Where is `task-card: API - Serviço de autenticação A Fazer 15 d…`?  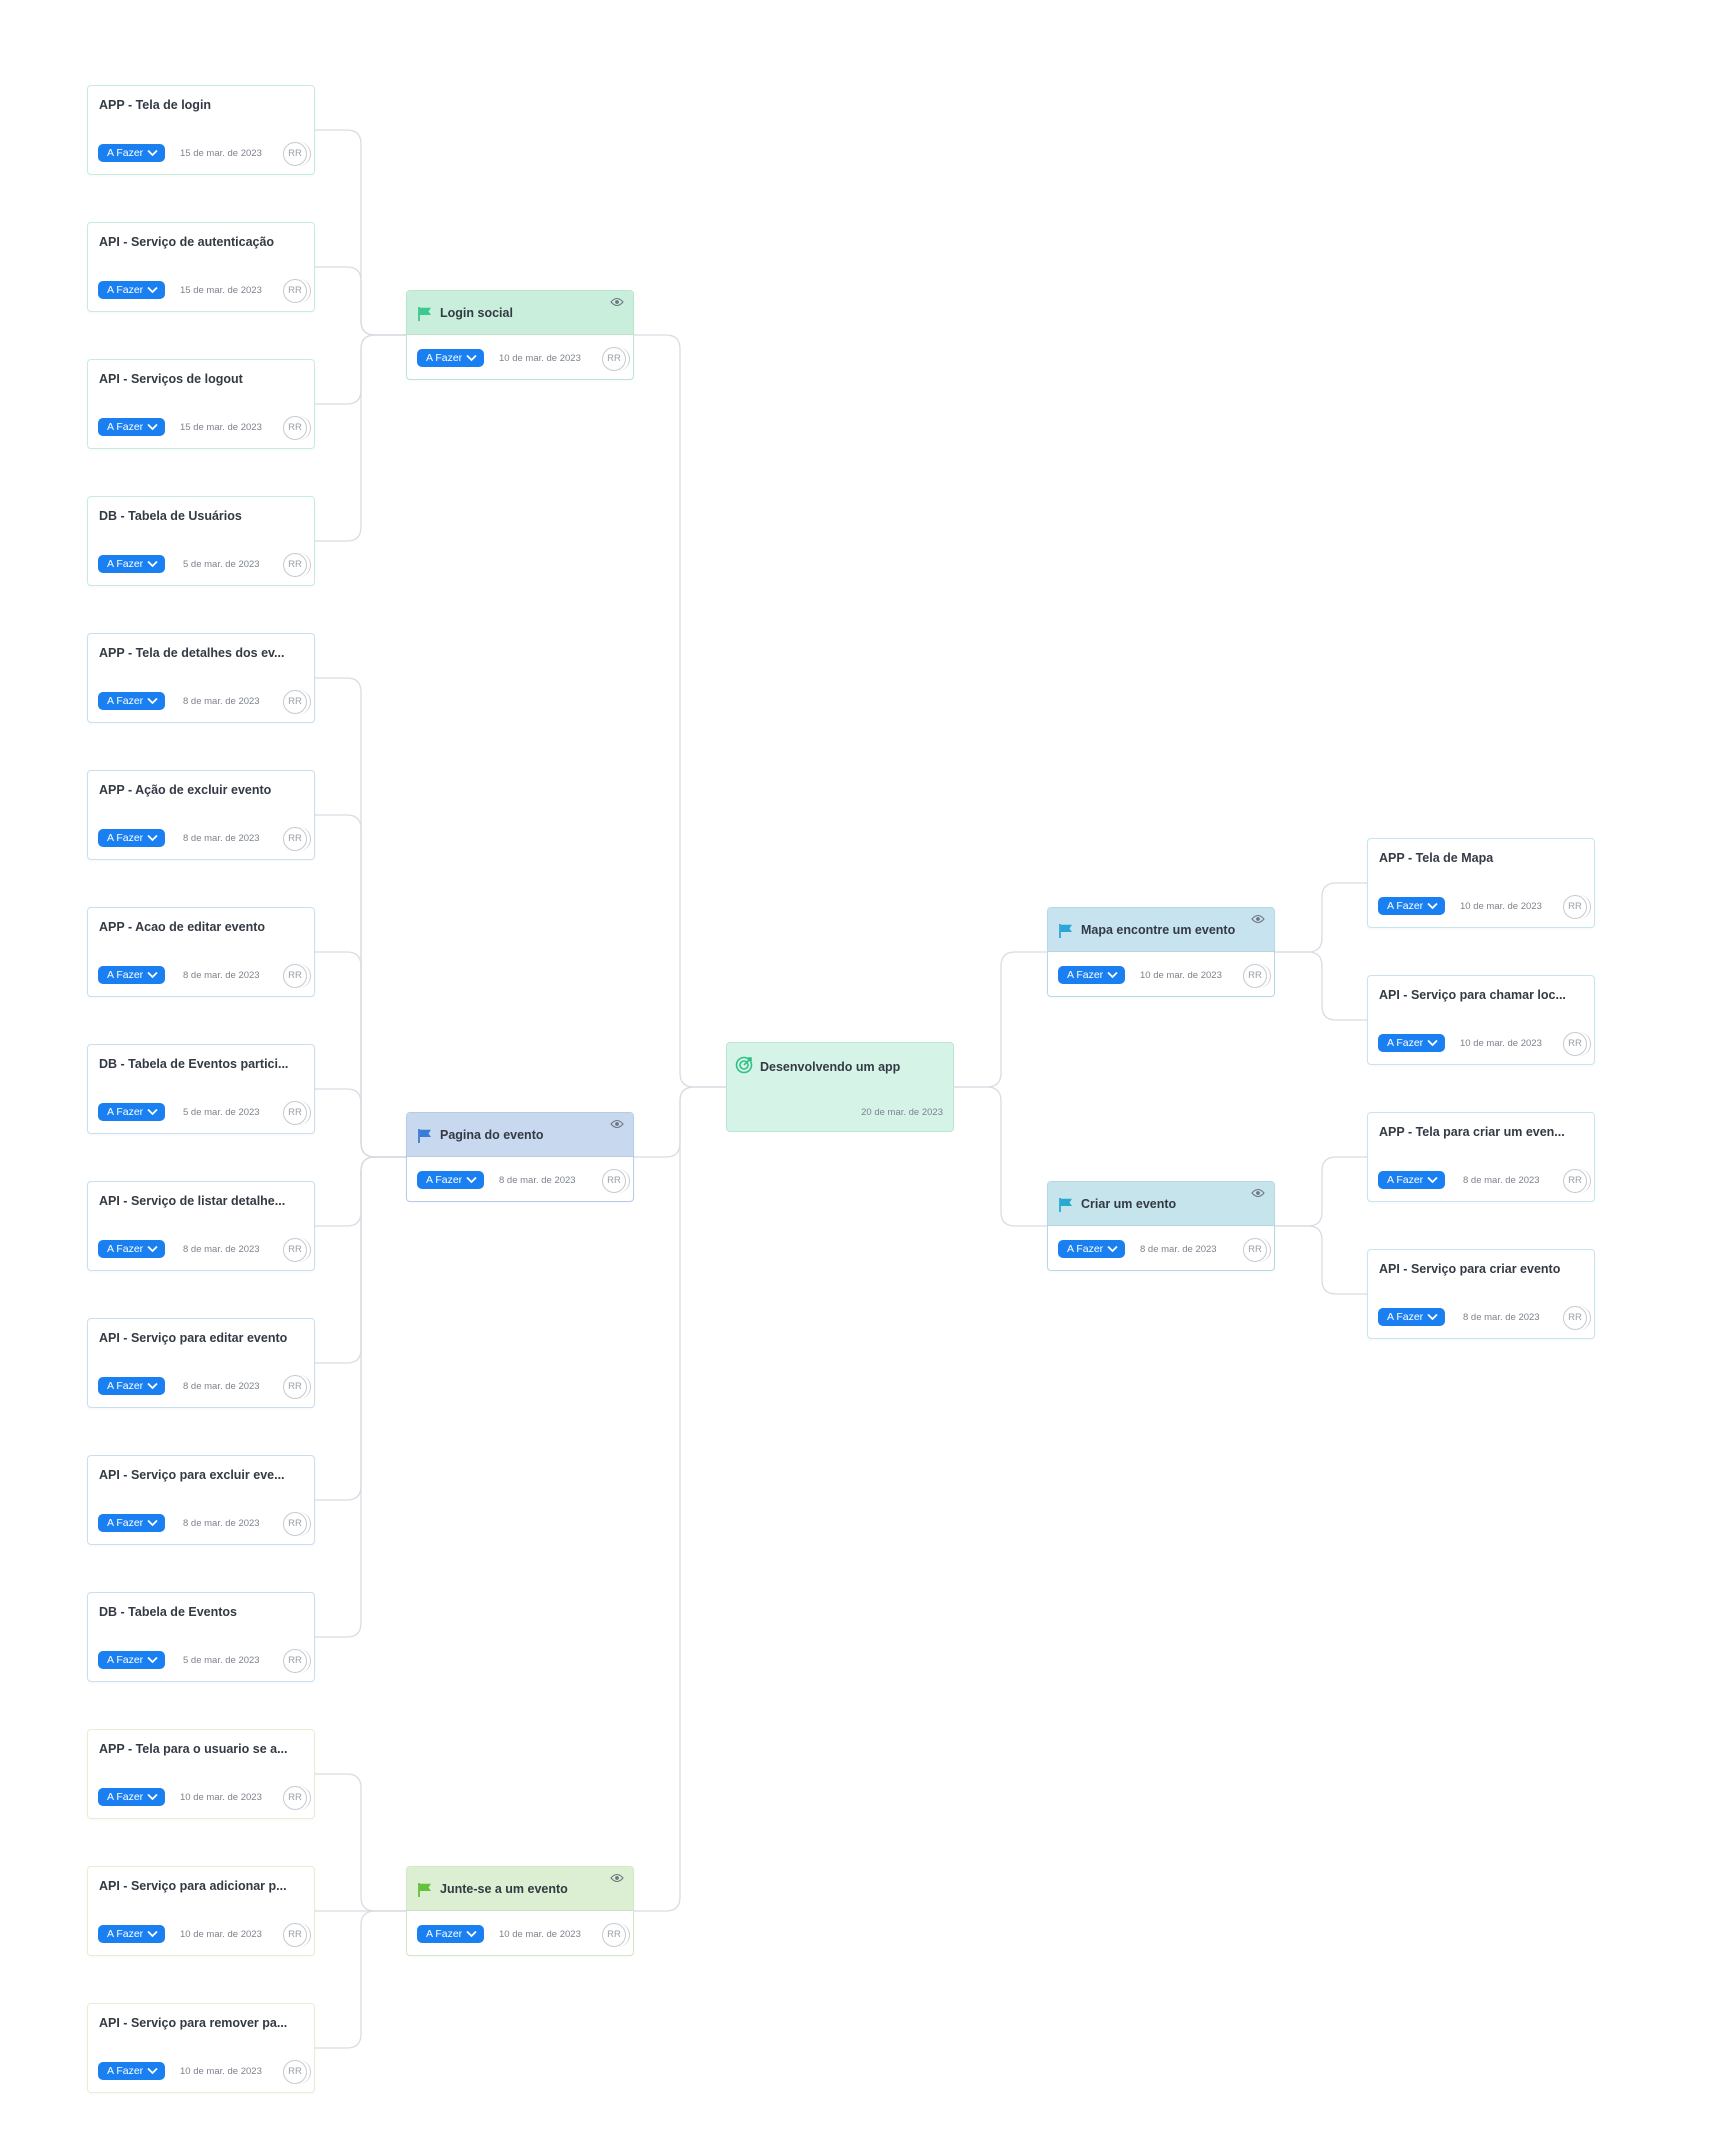
task-card: API - Serviço de autenticação A Fazer 15 d… is located at coordinates (201, 267).